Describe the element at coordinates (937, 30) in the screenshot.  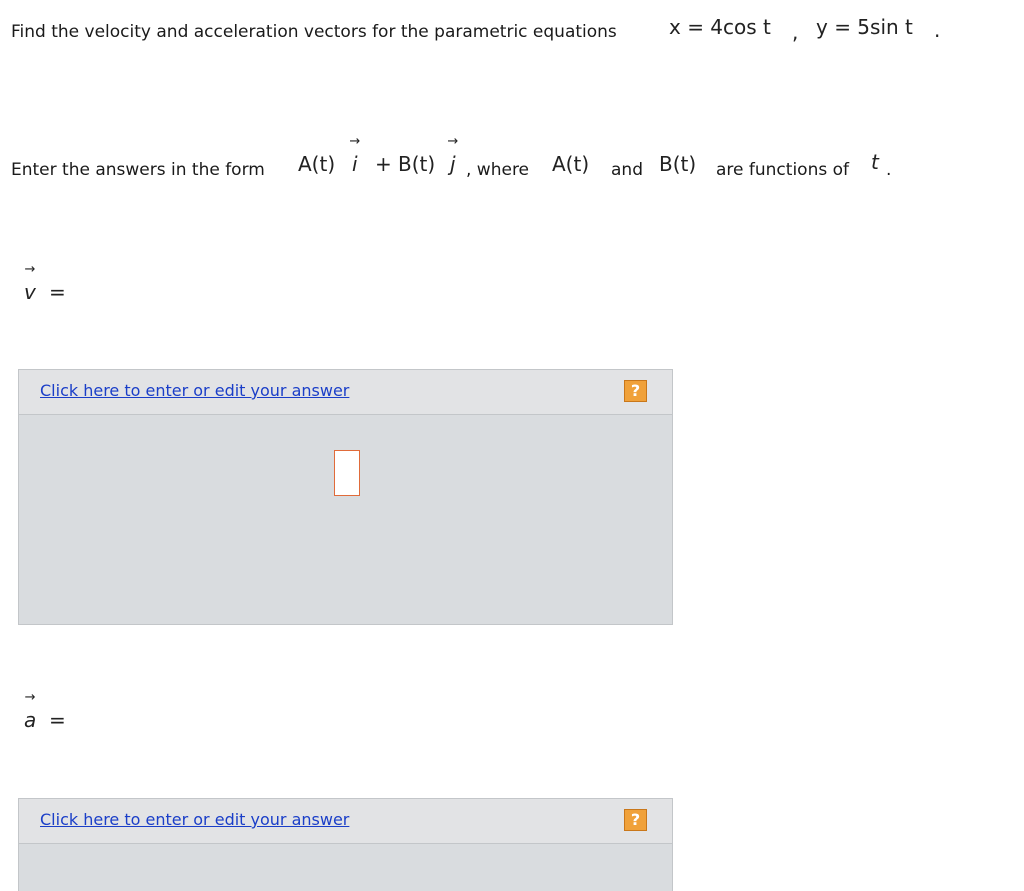
I see `equation-end: .` at that location.